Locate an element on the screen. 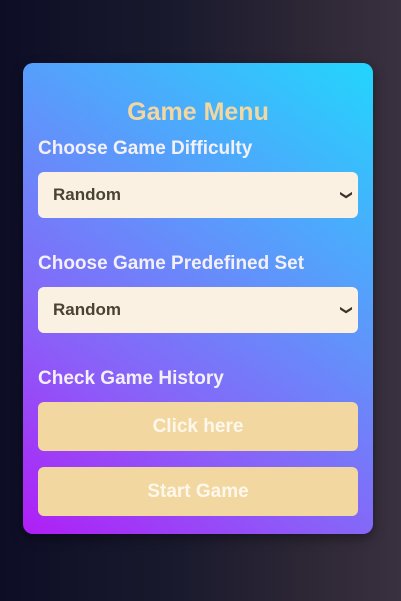 The width and height of the screenshot is (401, 601). menu-title: Game Menu is located at coordinates (198, 112).